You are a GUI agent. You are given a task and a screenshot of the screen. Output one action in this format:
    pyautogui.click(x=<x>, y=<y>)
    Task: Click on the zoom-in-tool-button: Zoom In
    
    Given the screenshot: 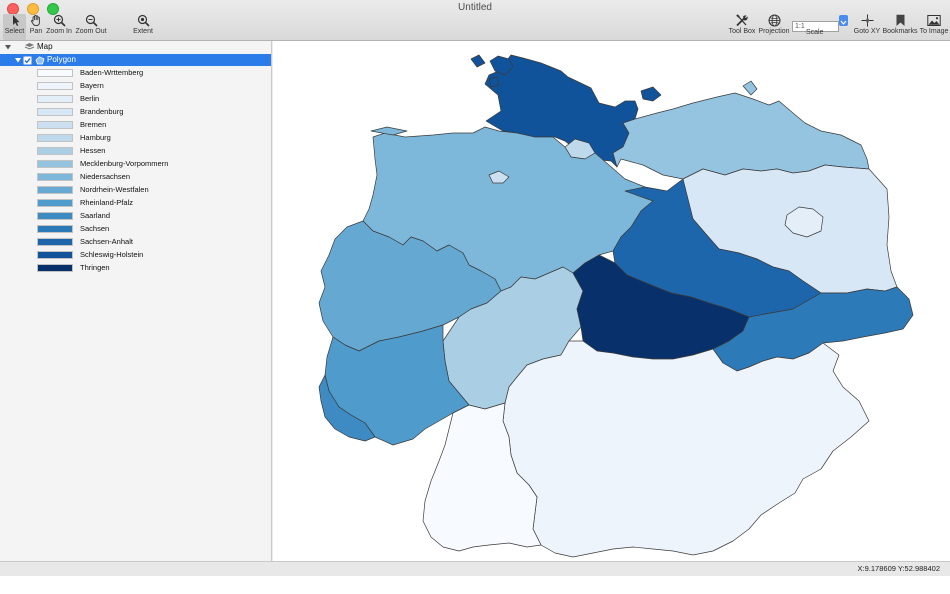 What is the action you would take?
    pyautogui.click(x=59, y=27)
    